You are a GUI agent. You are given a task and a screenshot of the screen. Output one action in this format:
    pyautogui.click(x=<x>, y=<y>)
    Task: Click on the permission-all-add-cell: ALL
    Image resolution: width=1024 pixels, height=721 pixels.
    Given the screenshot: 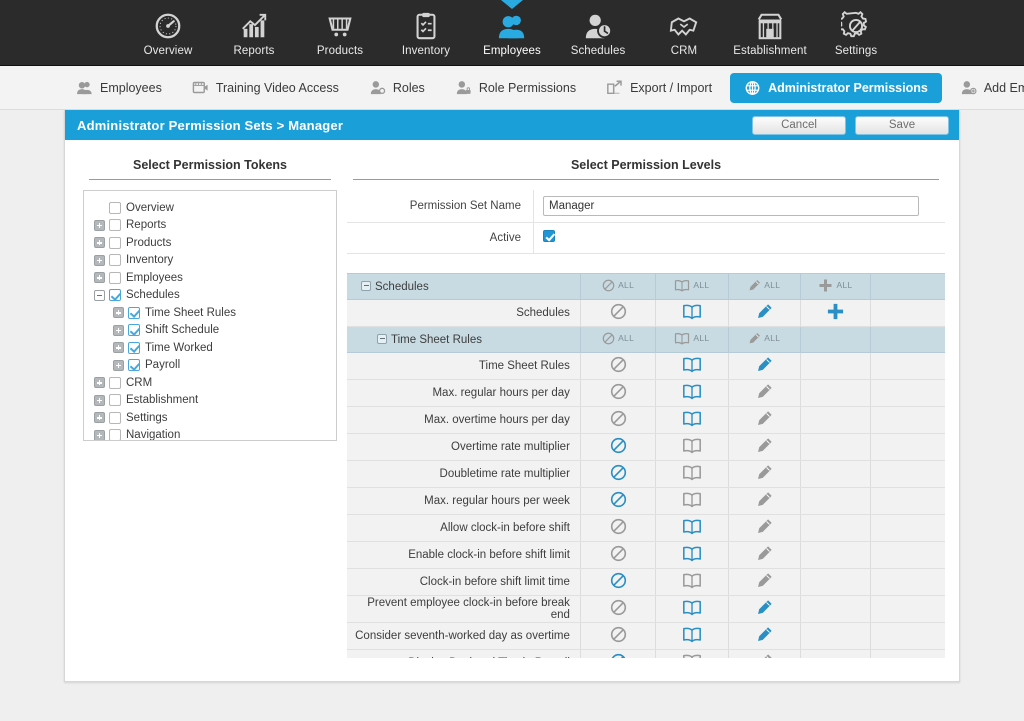 What is the action you would take?
    pyautogui.click(x=835, y=286)
    